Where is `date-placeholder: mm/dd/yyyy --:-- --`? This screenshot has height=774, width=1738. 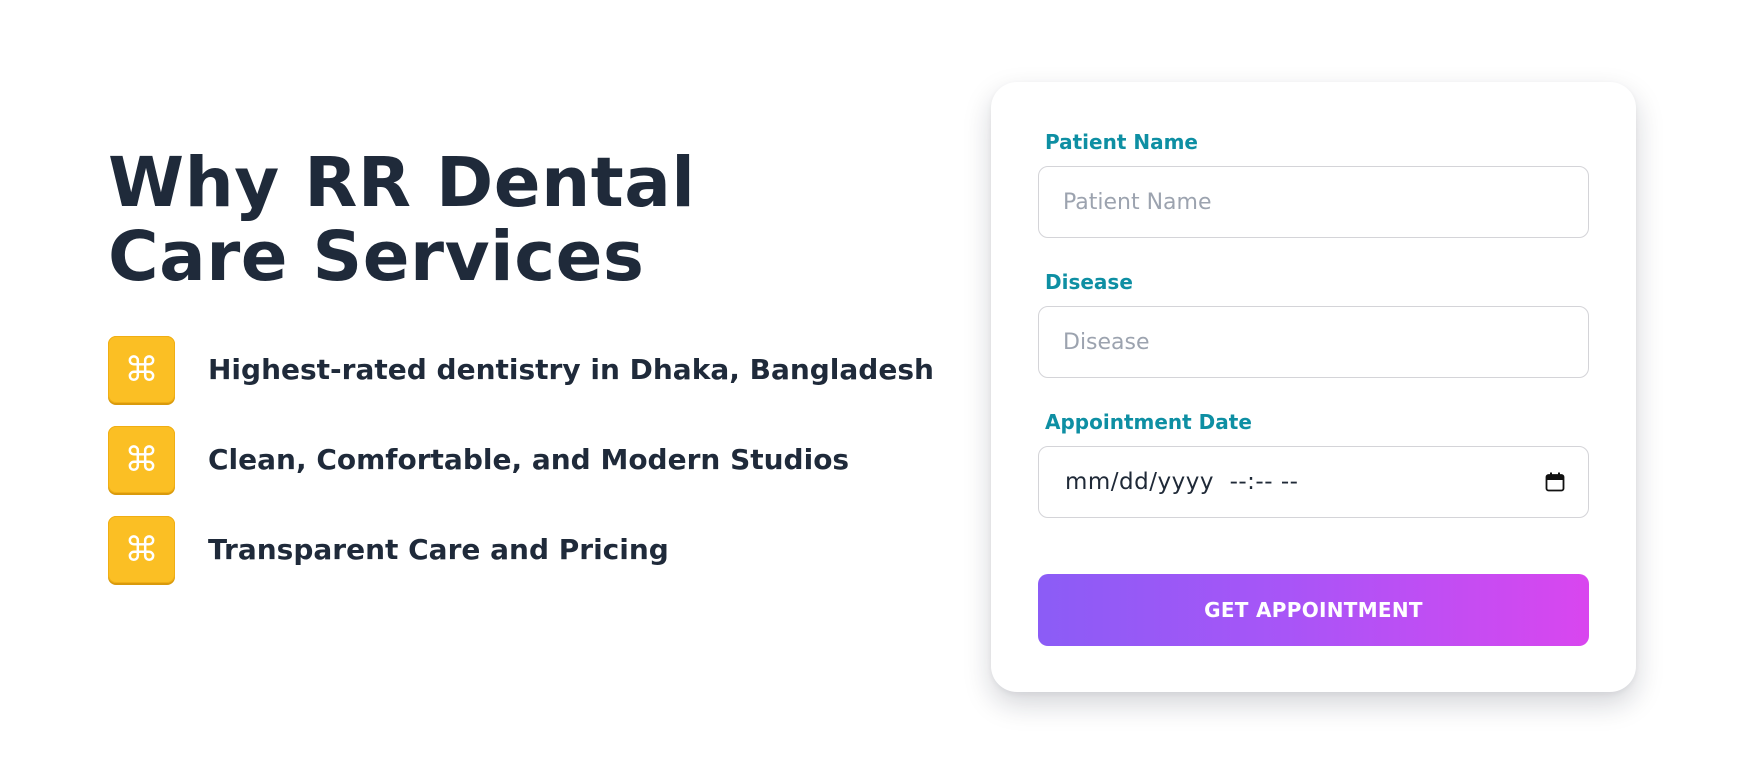 date-placeholder: mm/dd/yyyy --:-- -- is located at coordinates (1182, 482).